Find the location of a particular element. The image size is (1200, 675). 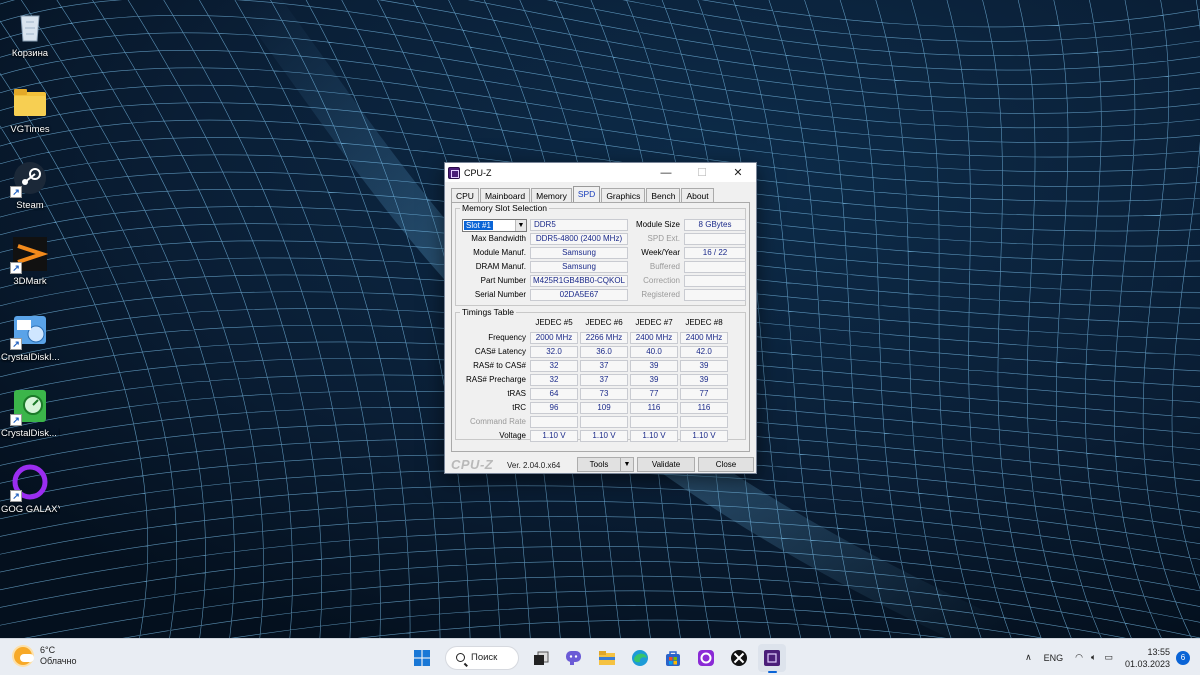

buffered-value is located at coordinates (715, 267).